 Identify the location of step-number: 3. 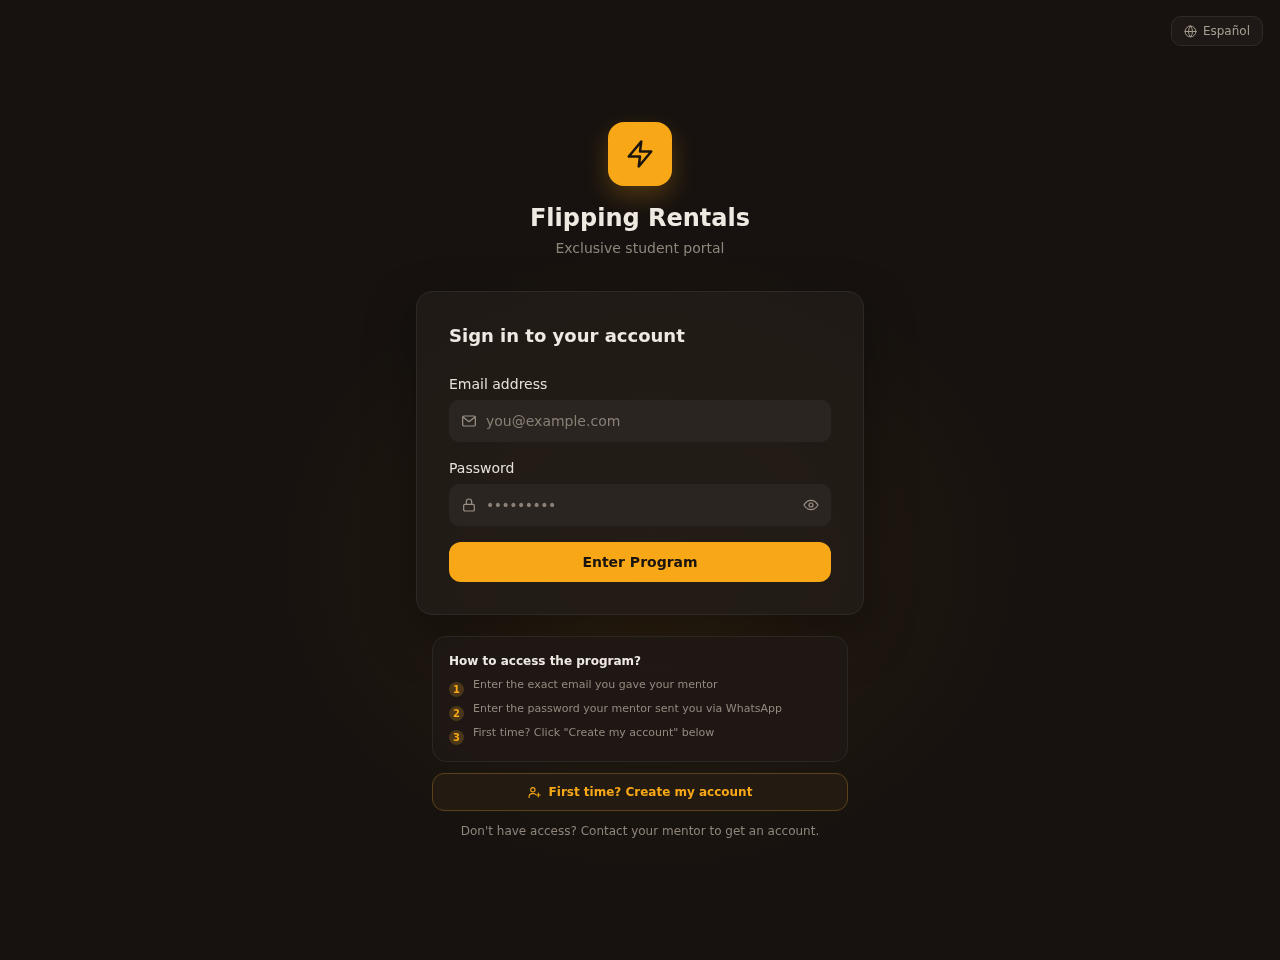
(456, 737).